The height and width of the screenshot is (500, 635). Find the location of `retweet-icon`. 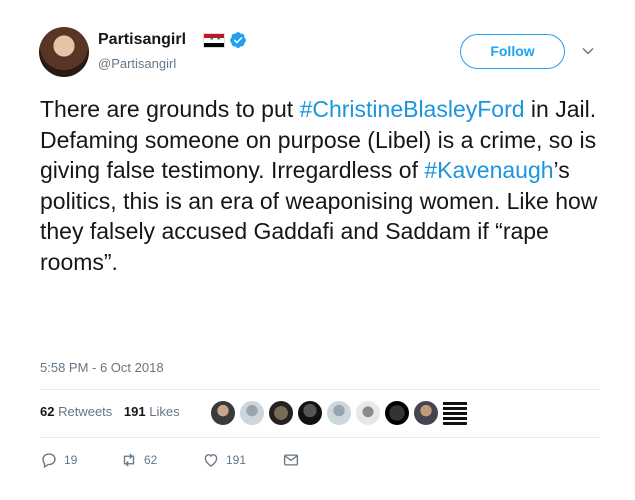

retweet-icon is located at coordinates (129, 460).